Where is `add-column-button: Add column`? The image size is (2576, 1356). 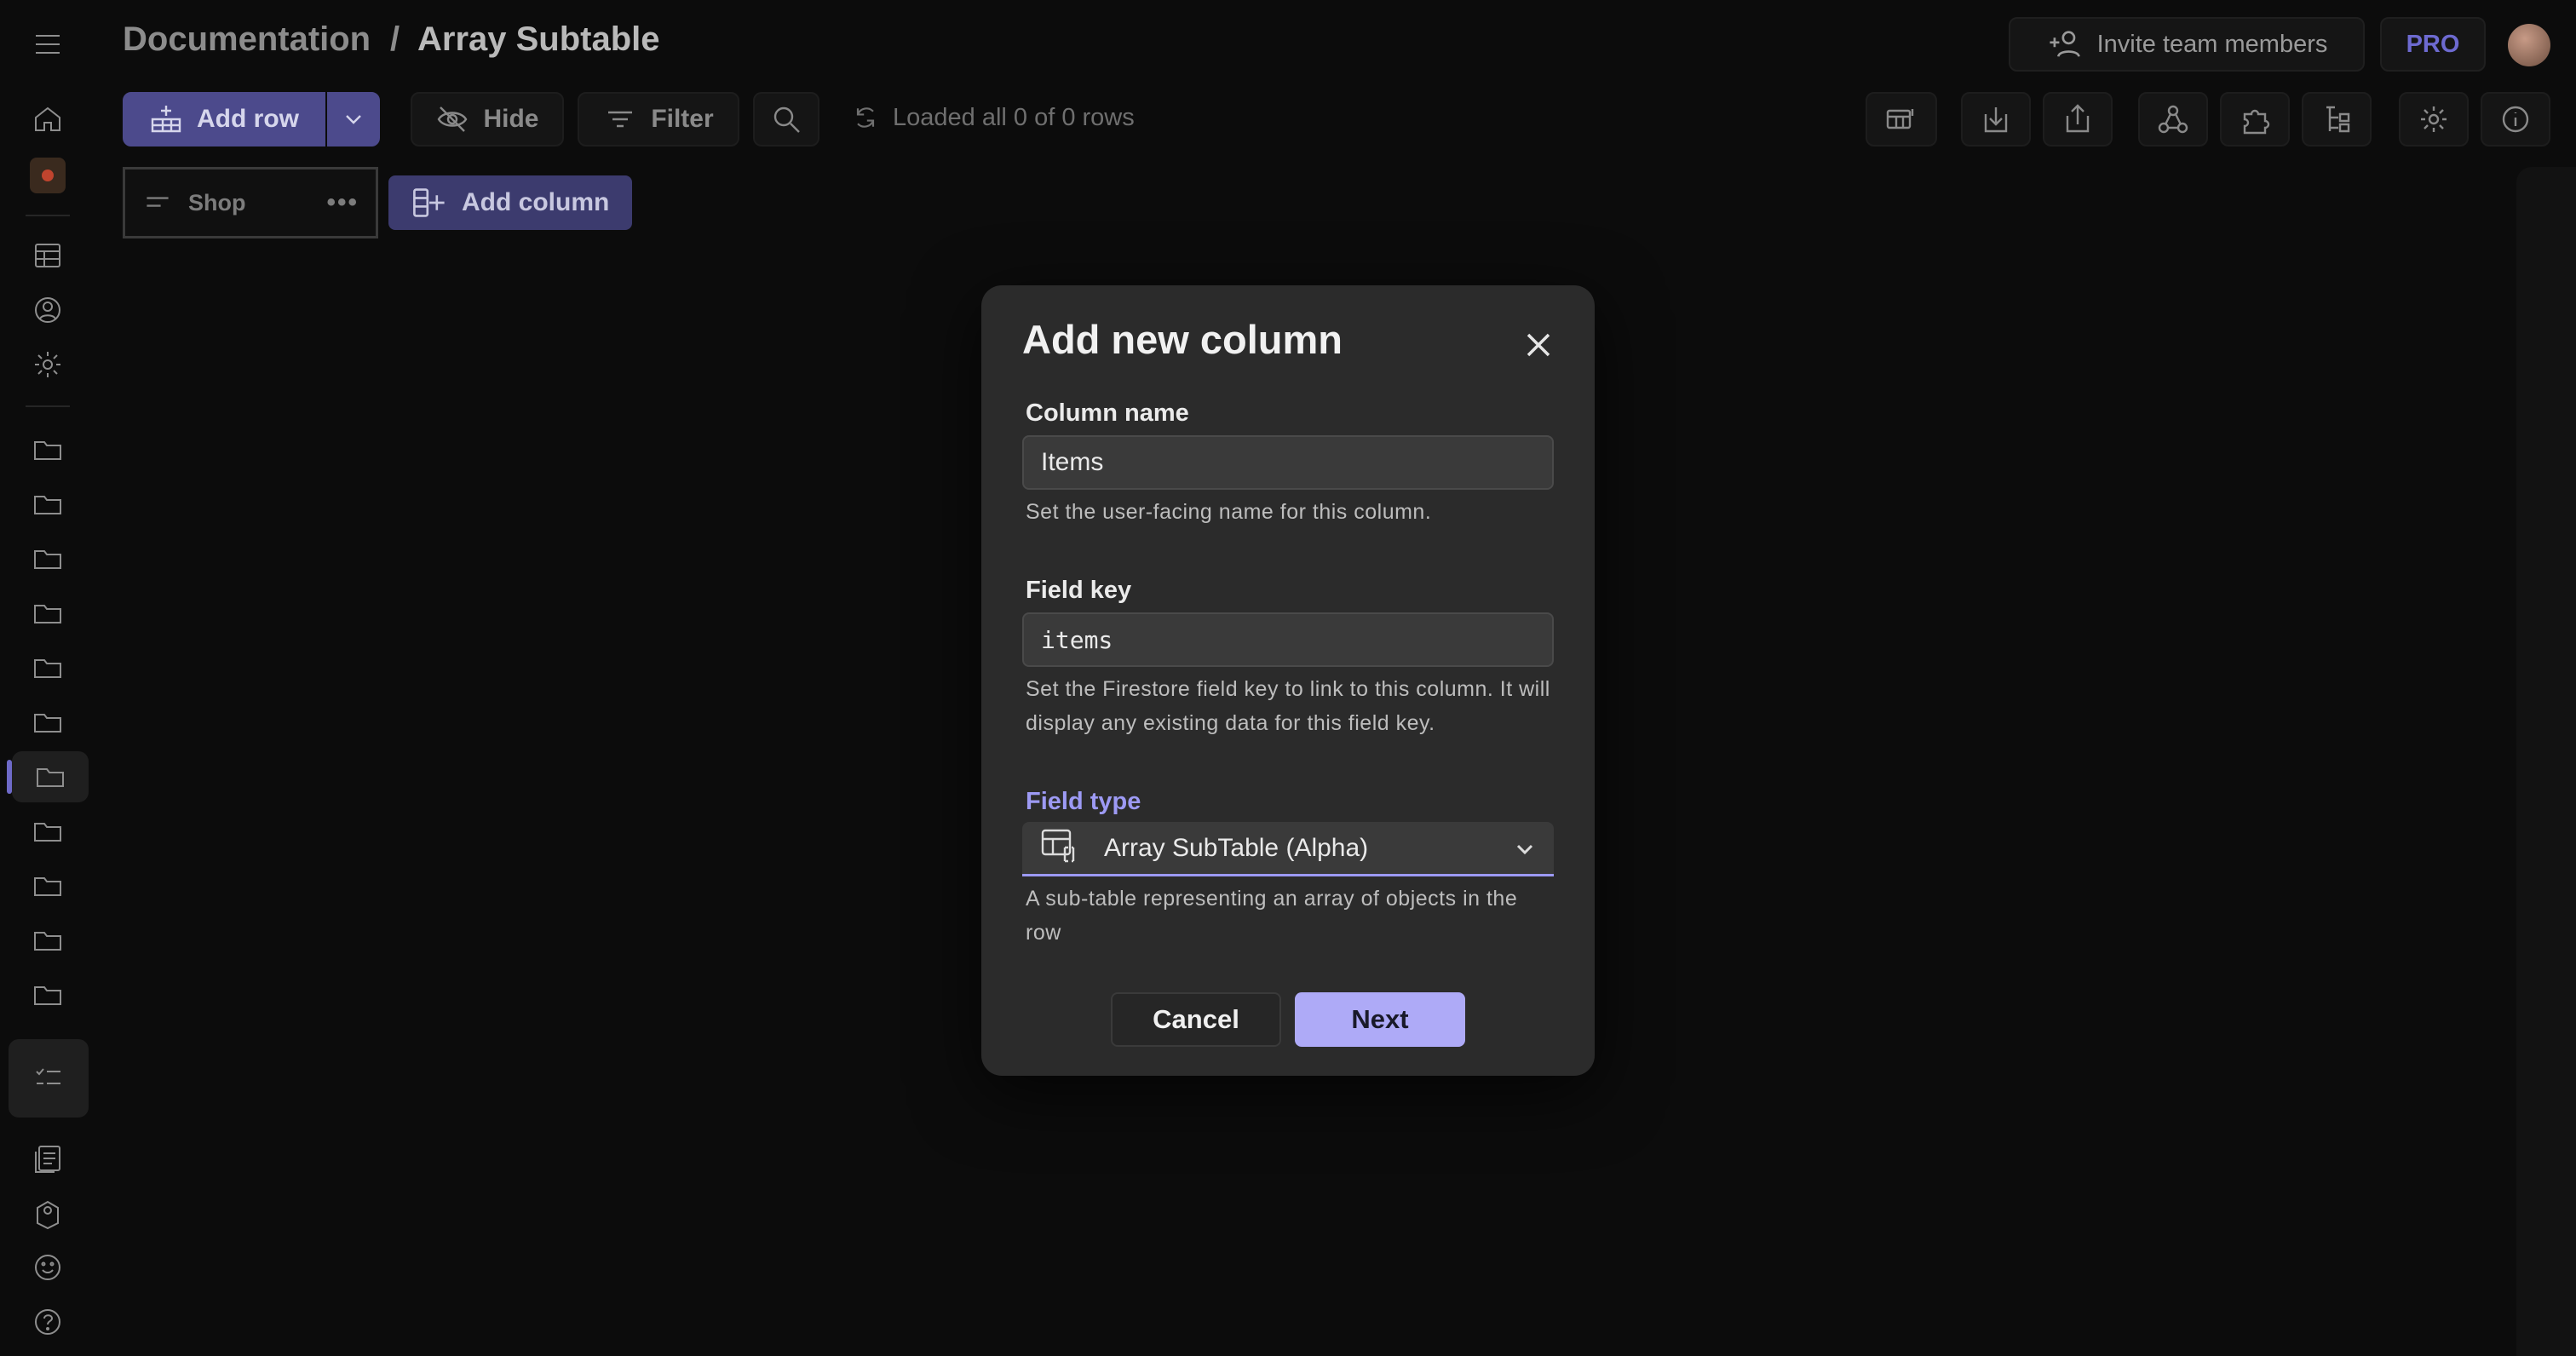 add-column-button: Add column is located at coordinates (510, 202).